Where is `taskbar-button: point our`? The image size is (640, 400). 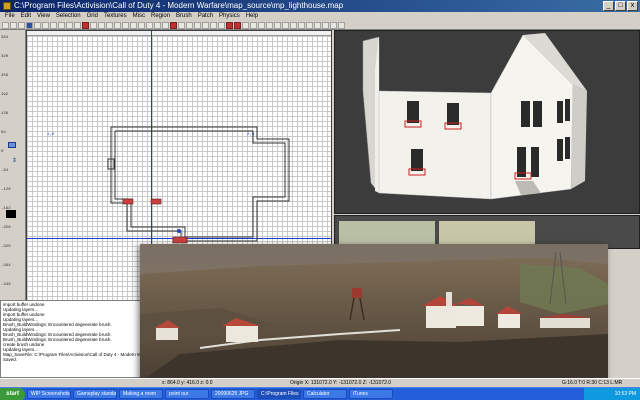
taskbar-button: point our is located at coordinates (187, 394).